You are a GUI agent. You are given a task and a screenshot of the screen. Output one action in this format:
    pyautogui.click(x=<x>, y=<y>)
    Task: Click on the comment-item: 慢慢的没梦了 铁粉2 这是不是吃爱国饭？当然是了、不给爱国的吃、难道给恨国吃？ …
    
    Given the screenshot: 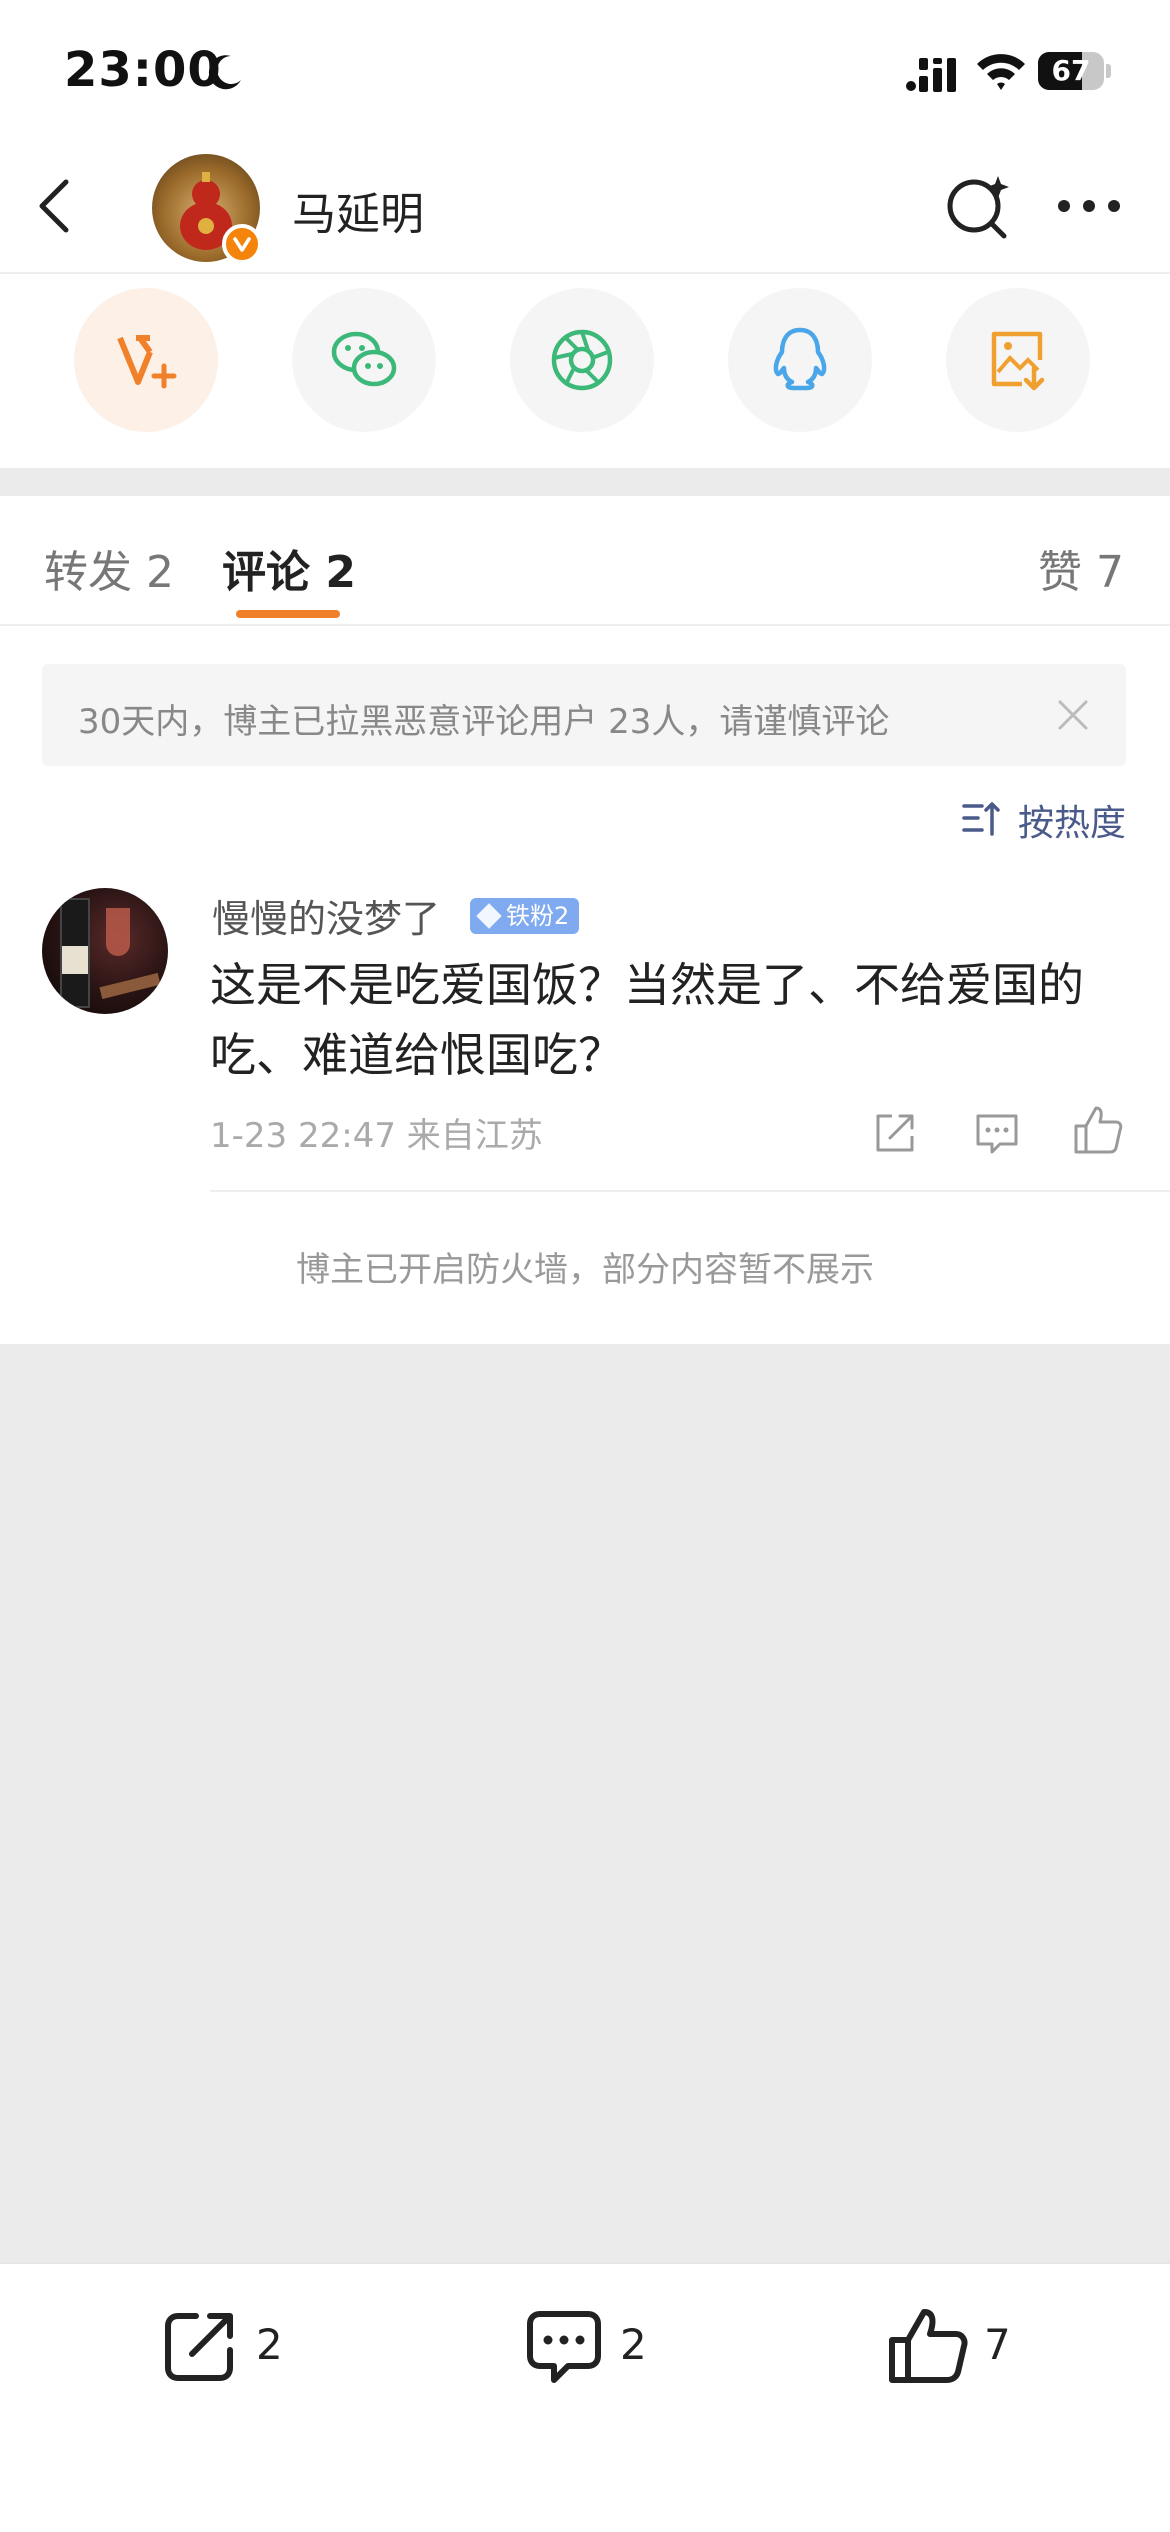 What is the action you would take?
    pyautogui.click(x=585, y=1044)
    